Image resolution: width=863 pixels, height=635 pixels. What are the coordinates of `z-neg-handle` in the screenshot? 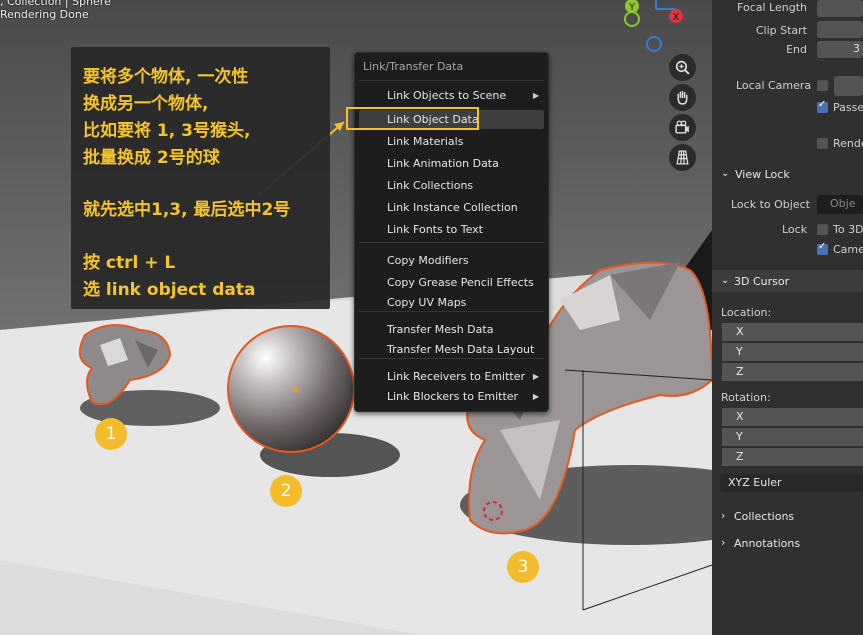 It's located at (654, 44).